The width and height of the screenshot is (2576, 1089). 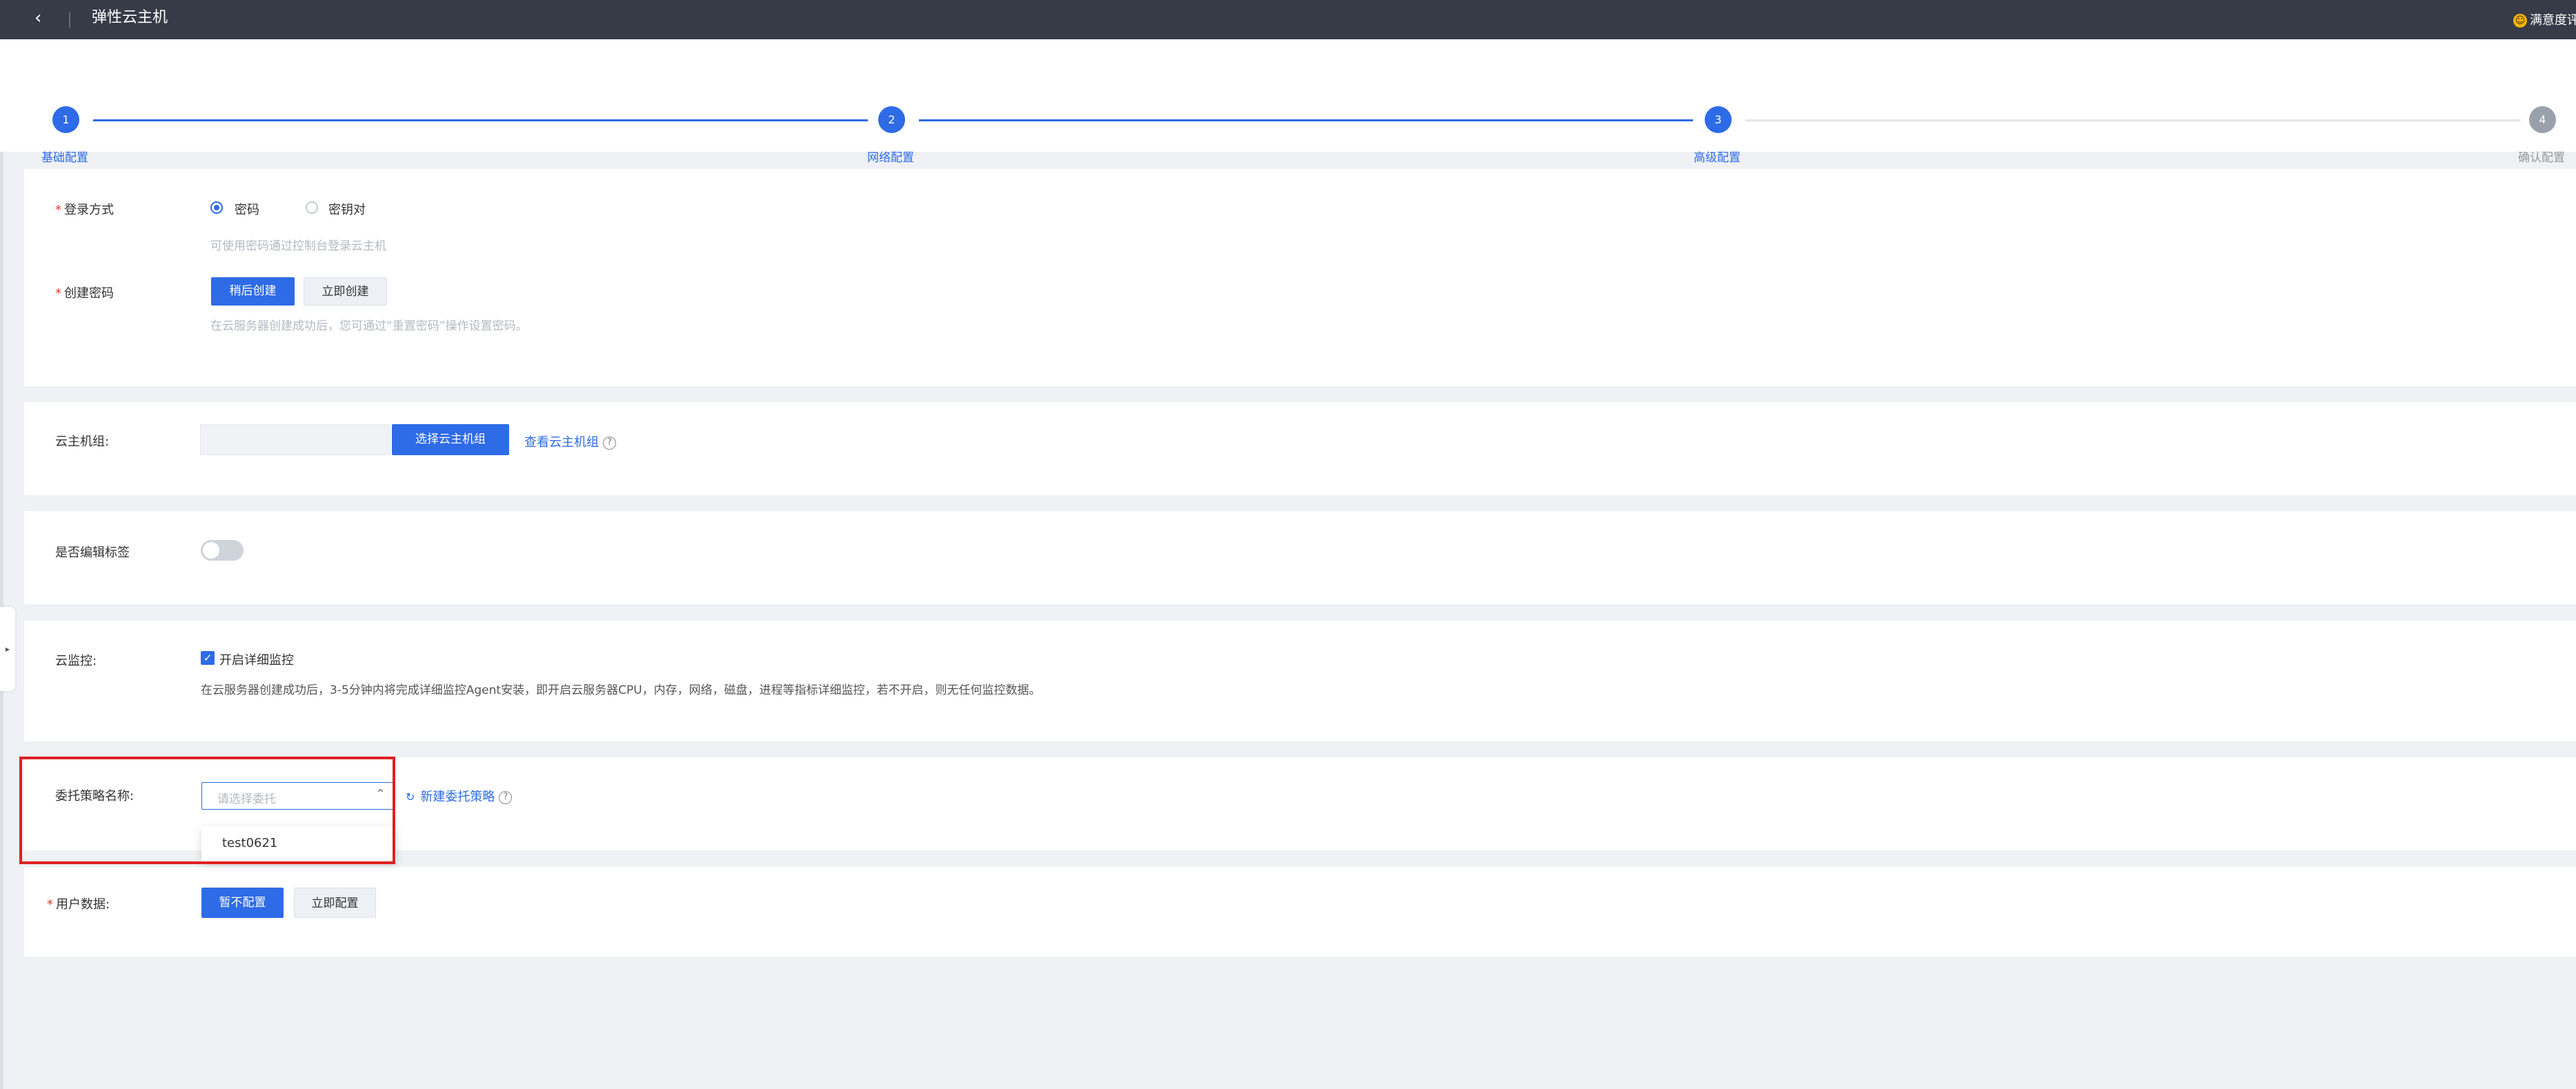 What do you see at coordinates (84, 293) in the screenshot?
I see `create-password-label: * 创建密码` at bounding box center [84, 293].